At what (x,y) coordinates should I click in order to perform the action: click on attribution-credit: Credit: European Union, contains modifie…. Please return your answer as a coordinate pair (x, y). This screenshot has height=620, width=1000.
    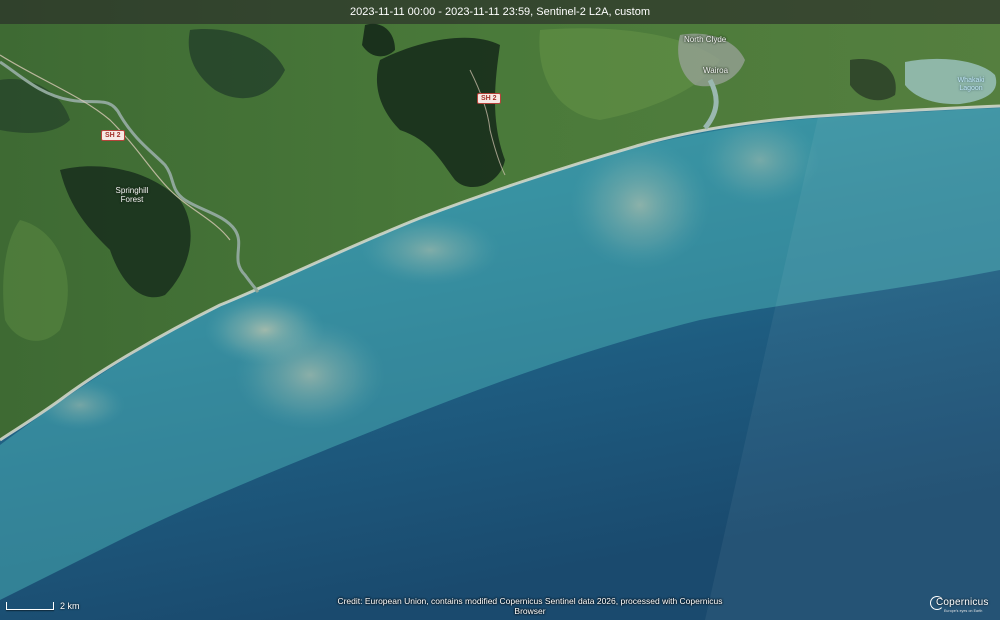
    Looking at the image, I should click on (530, 606).